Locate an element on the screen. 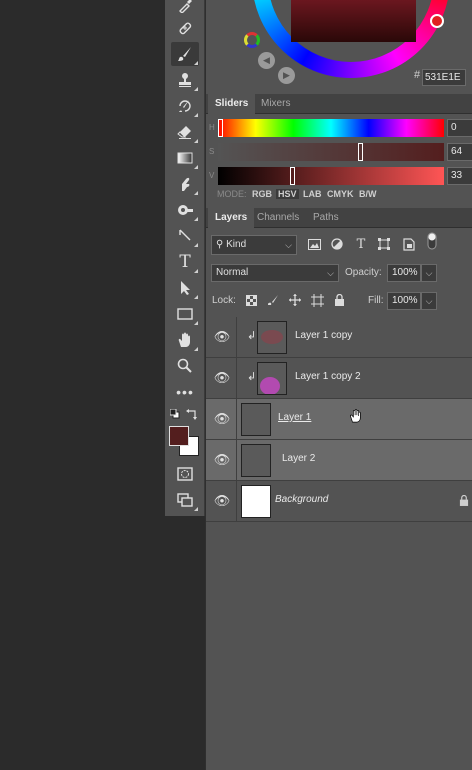  layer-name: Layer 1 copy 2 is located at coordinates (328, 376).